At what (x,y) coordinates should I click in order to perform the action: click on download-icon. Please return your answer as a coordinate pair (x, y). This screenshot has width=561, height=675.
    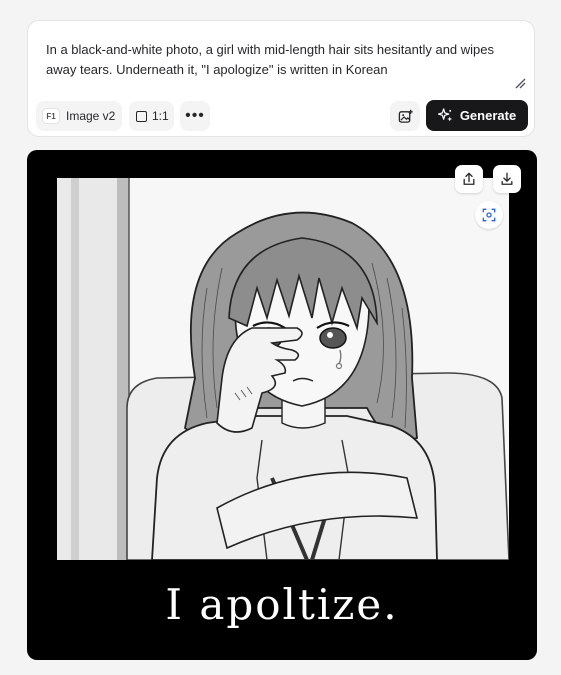
    Looking at the image, I should click on (507, 178).